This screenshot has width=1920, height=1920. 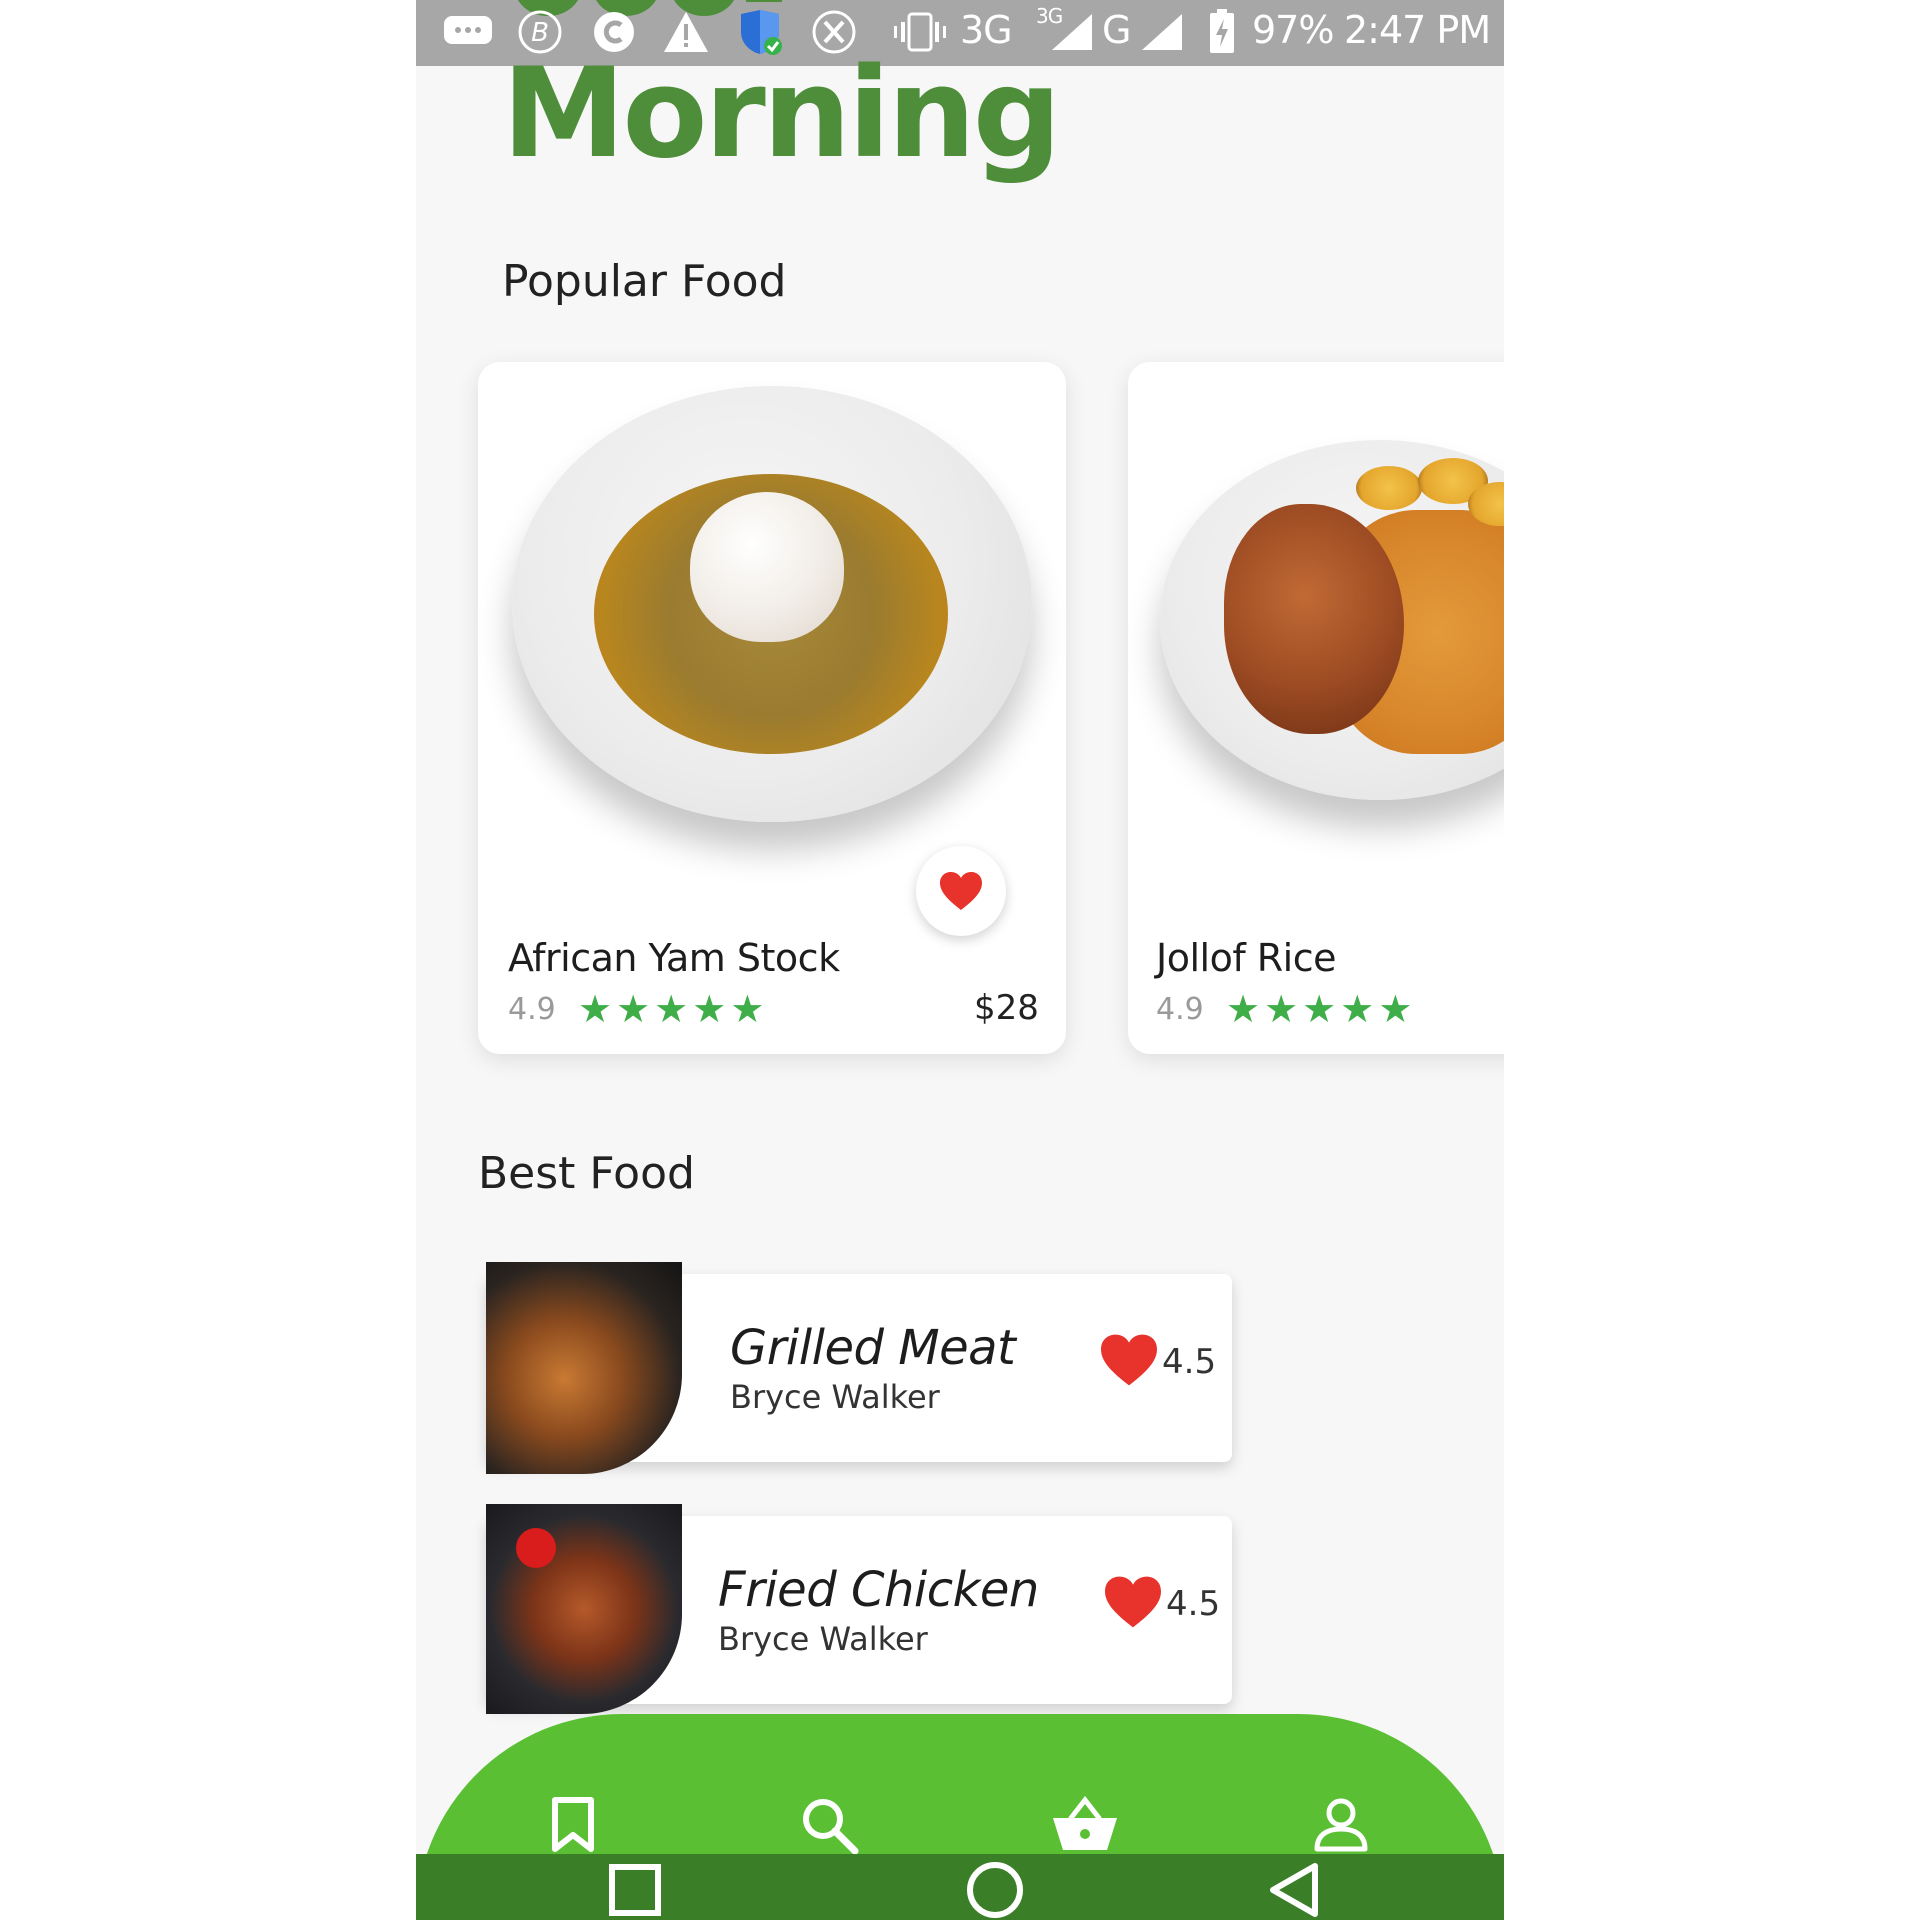 I want to click on food-name: Fried Chicken, so click(x=878, y=1590).